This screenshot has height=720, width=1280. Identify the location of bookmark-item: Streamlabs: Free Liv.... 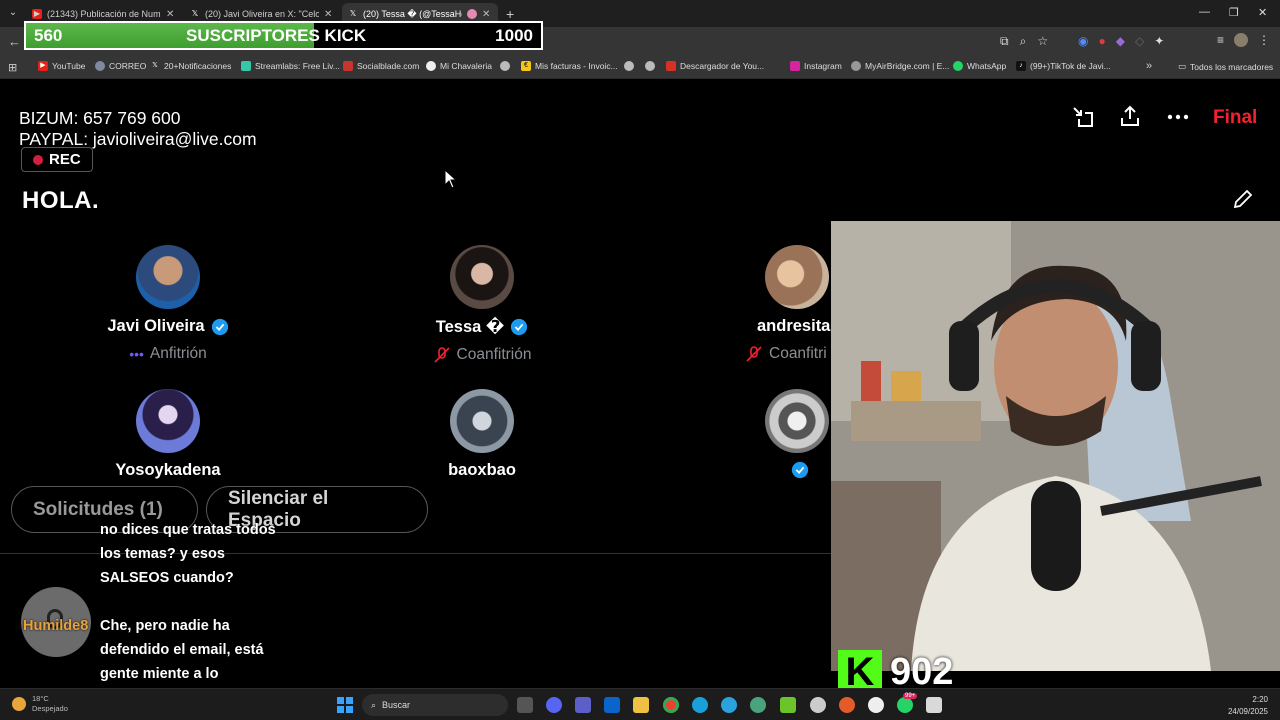
(290, 66).